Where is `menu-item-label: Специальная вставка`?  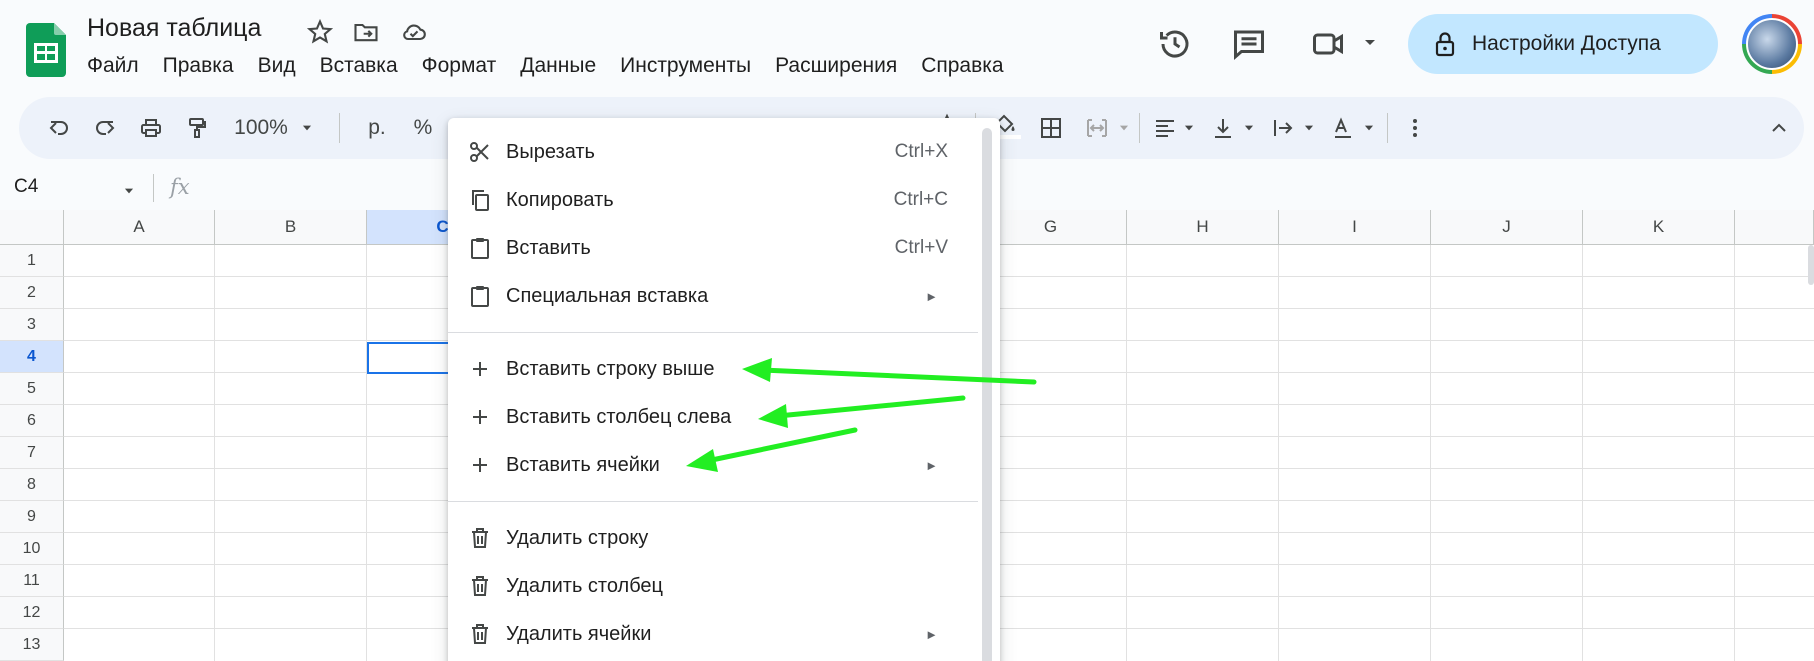 menu-item-label: Специальная вставка is located at coordinates (607, 295).